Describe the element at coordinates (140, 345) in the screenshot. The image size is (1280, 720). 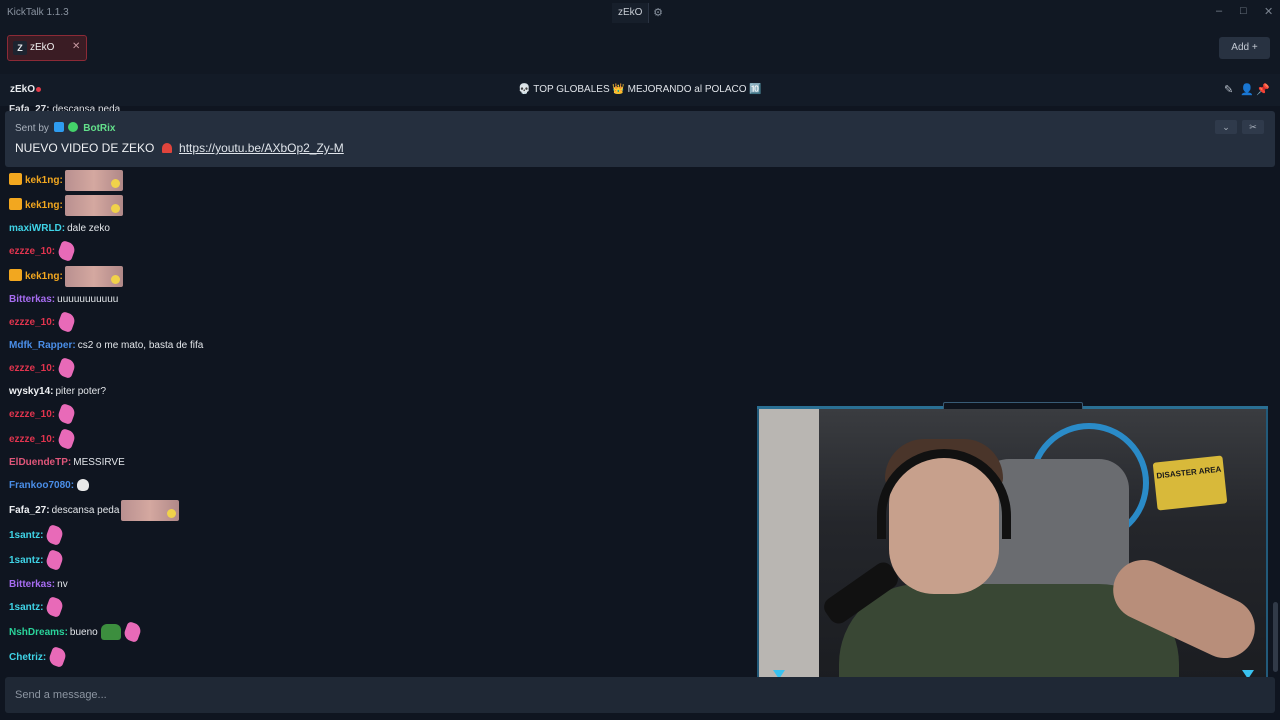
I see `message-text: cs2 o me mato, basta de fifa` at that location.